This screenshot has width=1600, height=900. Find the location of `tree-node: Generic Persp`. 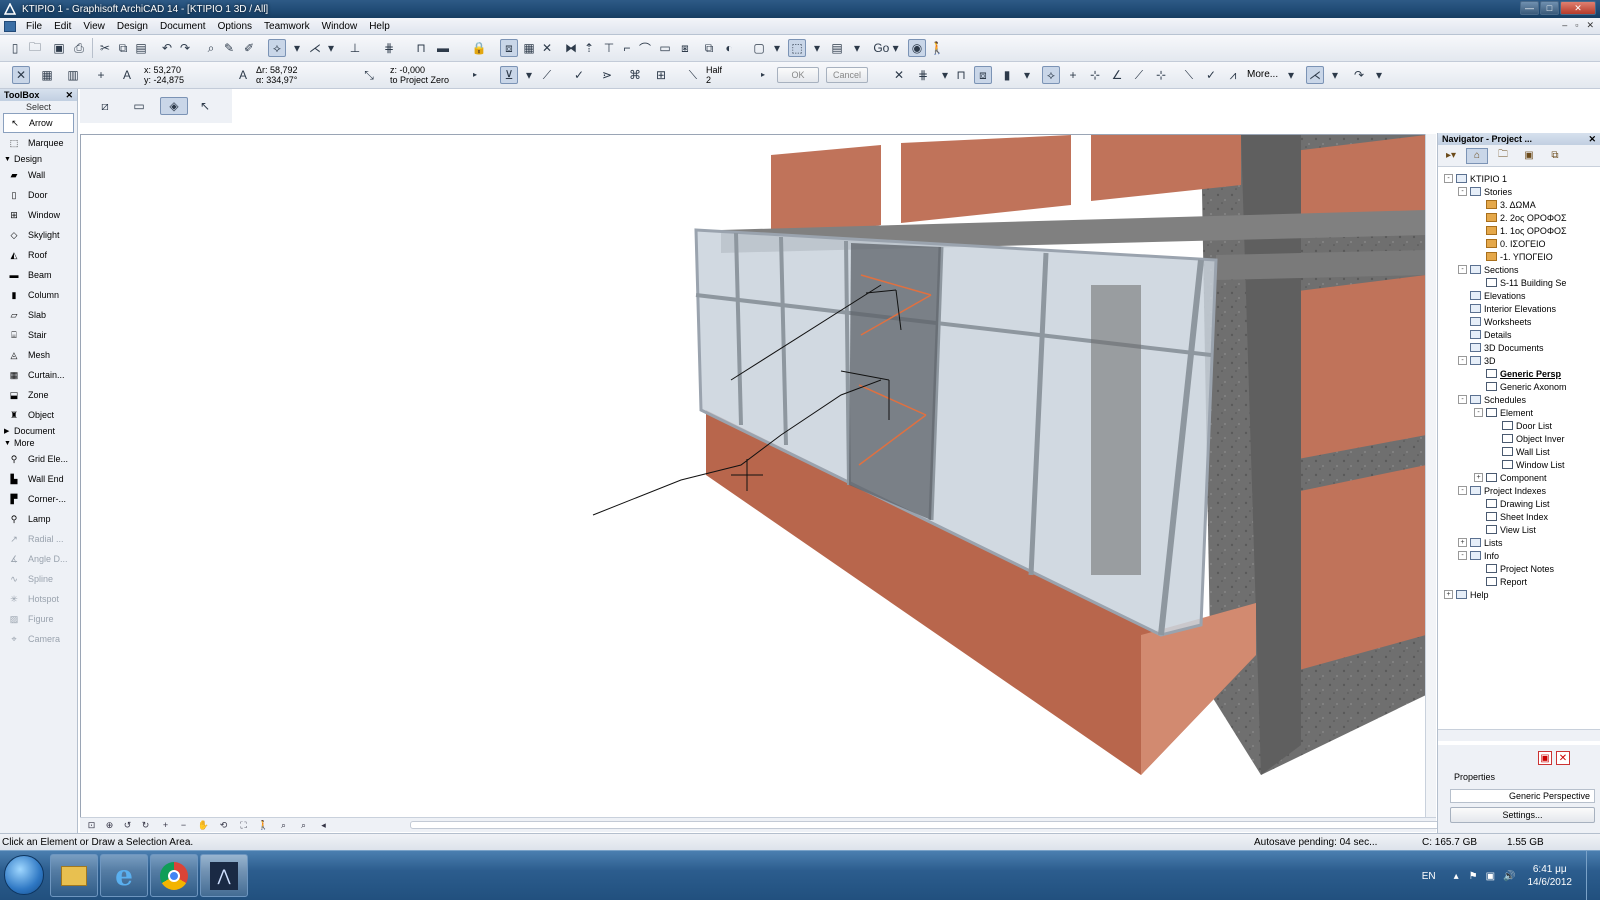

tree-node: Generic Persp is located at coordinates (1517, 373).